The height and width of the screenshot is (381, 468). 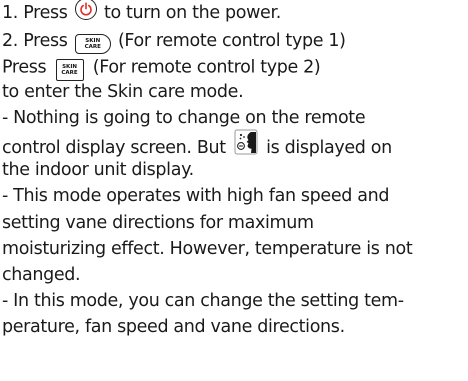 What do you see at coordinates (92, 47) in the screenshot?
I see `skin-key-type1-line2: CARE` at bounding box center [92, 47].